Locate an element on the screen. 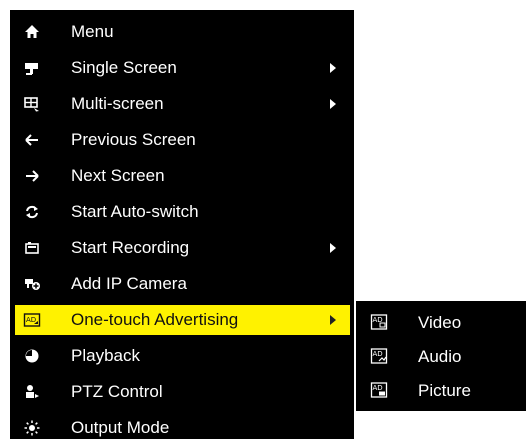 This screenshot has width=526, height=443. home-icon is located at coordinates (32, 32).